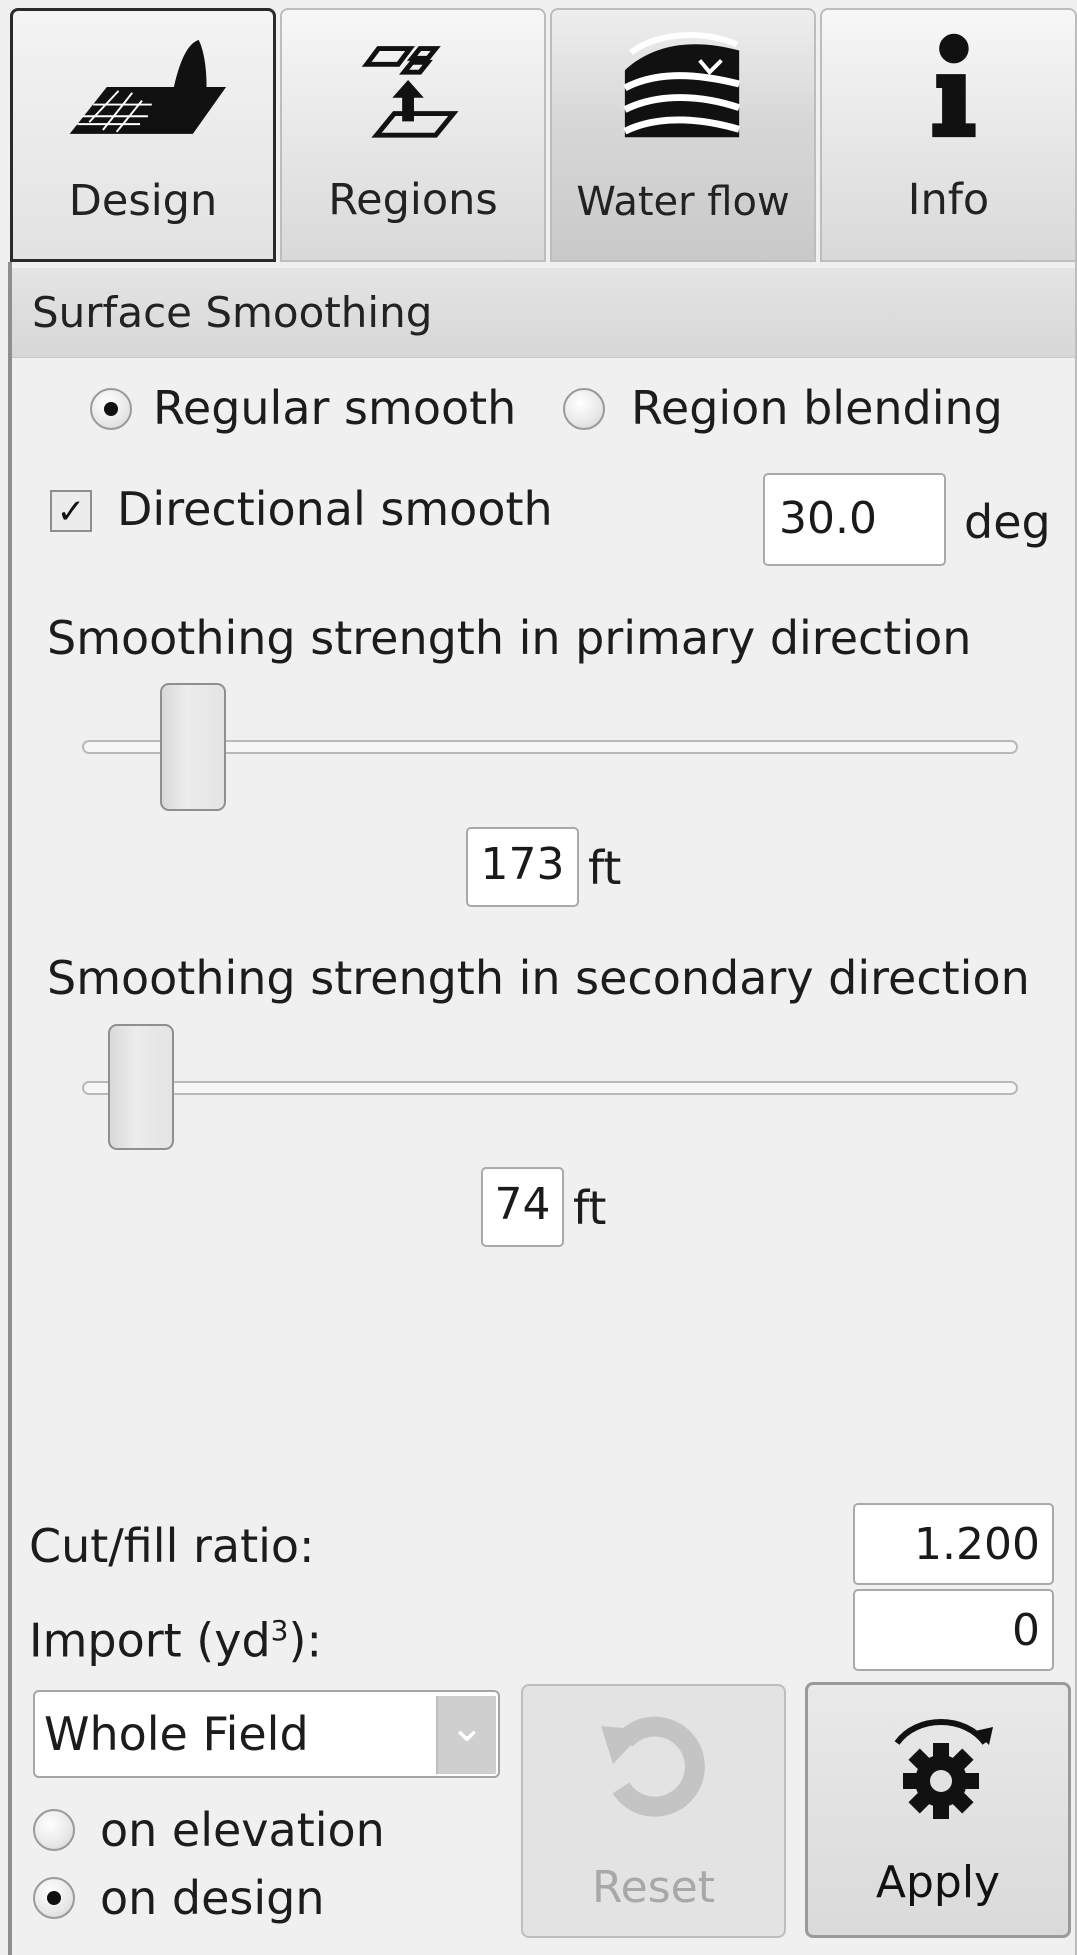 Image resolution: width=1077 pixels, height=1955 pixels. I want to click on radio-regular-smooth, so click(111, 409).